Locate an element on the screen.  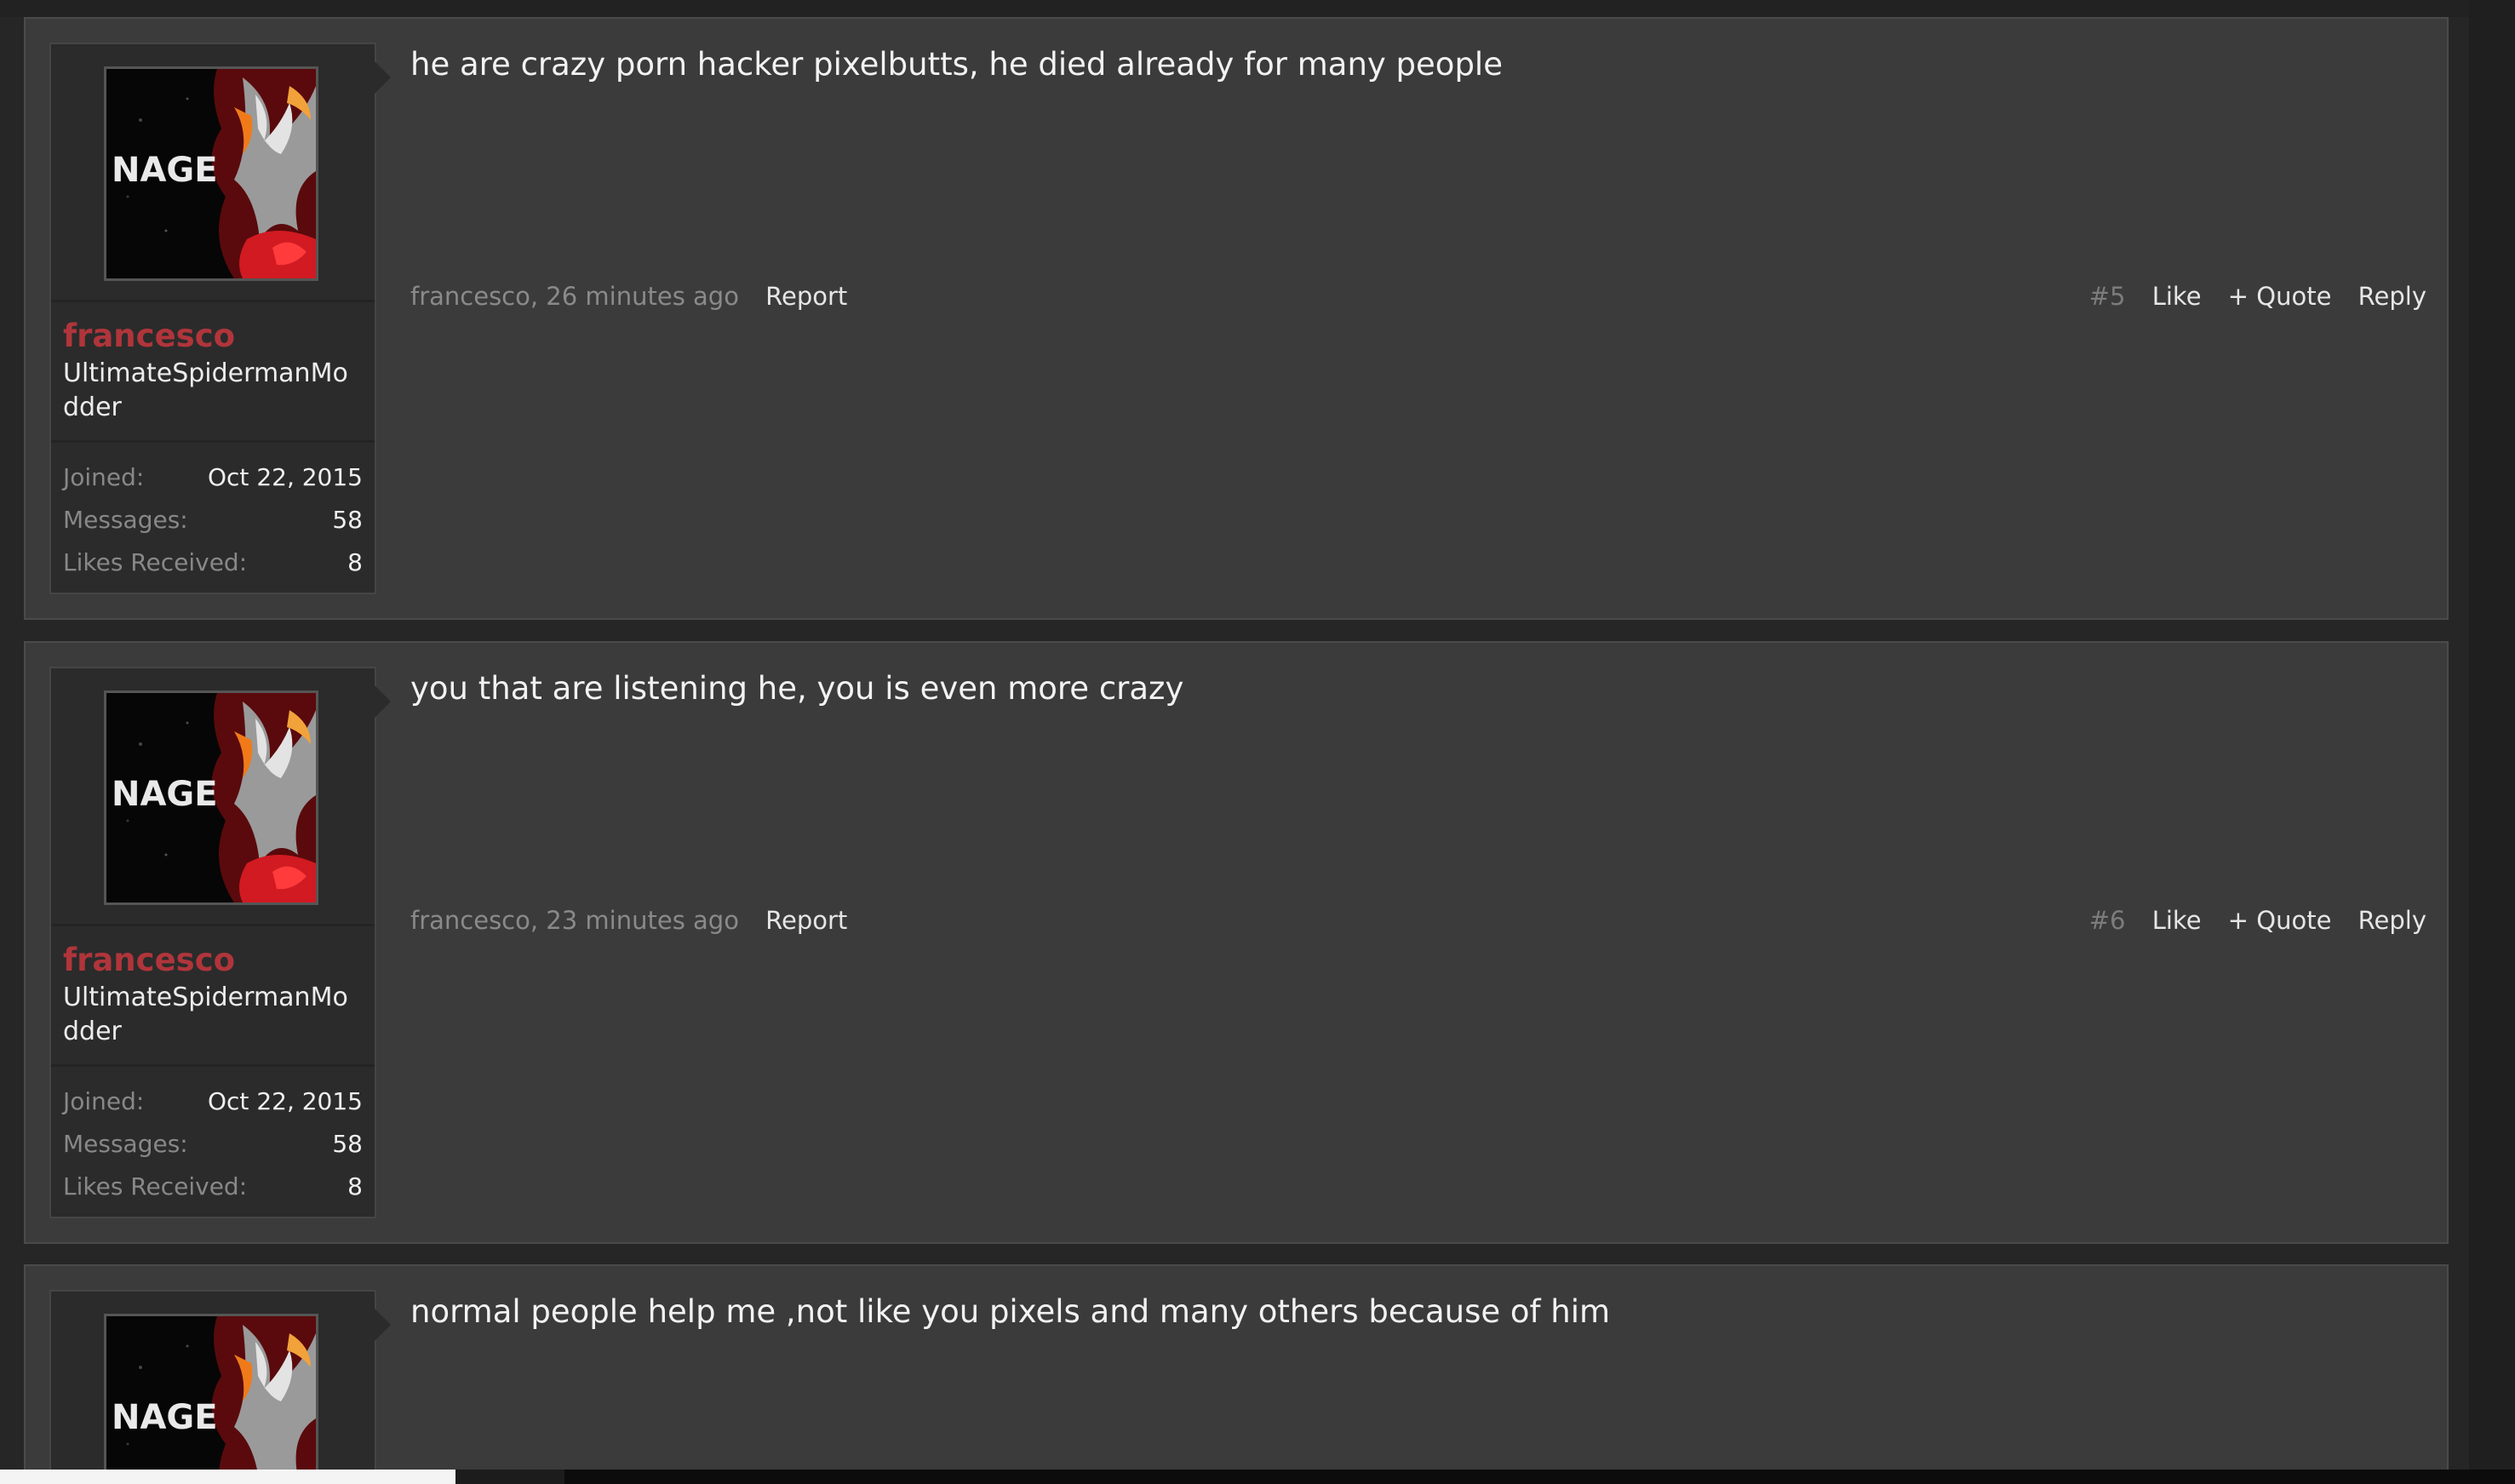
taskbar-left-segment is located at coordinates (227, 1477).